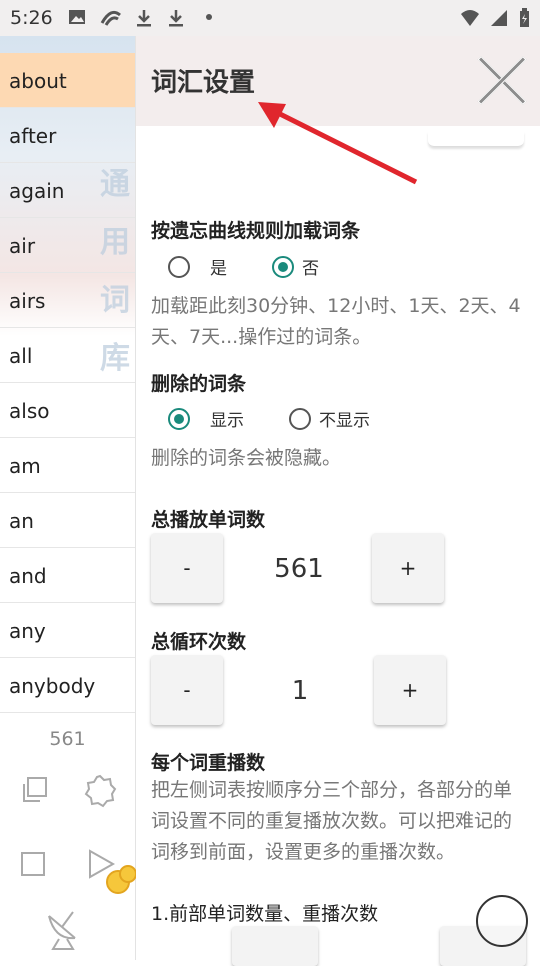 The height and width of the screenshot is (966, 540). What do you see at coordinates (37, 191) in the screenshot?
I see `word-label: again` at bounding box center [37, 191].